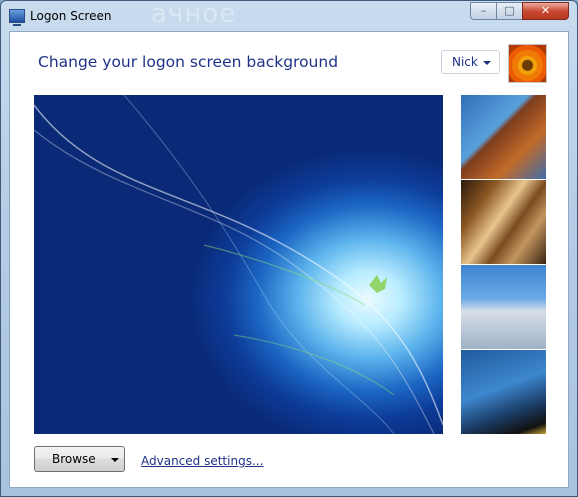 The width and height of the screenshot is (578, 497). I want to click on avatar, so click(527, 63).